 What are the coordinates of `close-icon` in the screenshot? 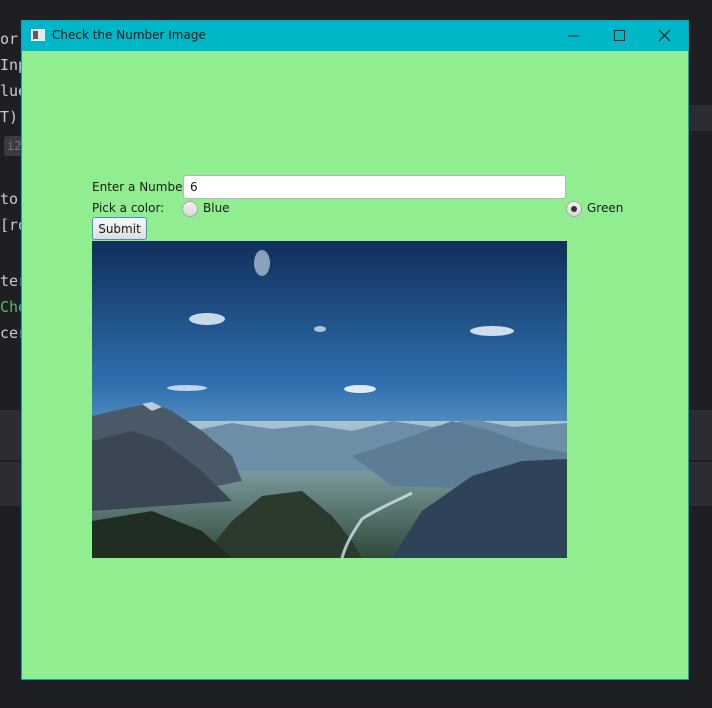 It's located at (664, 35).